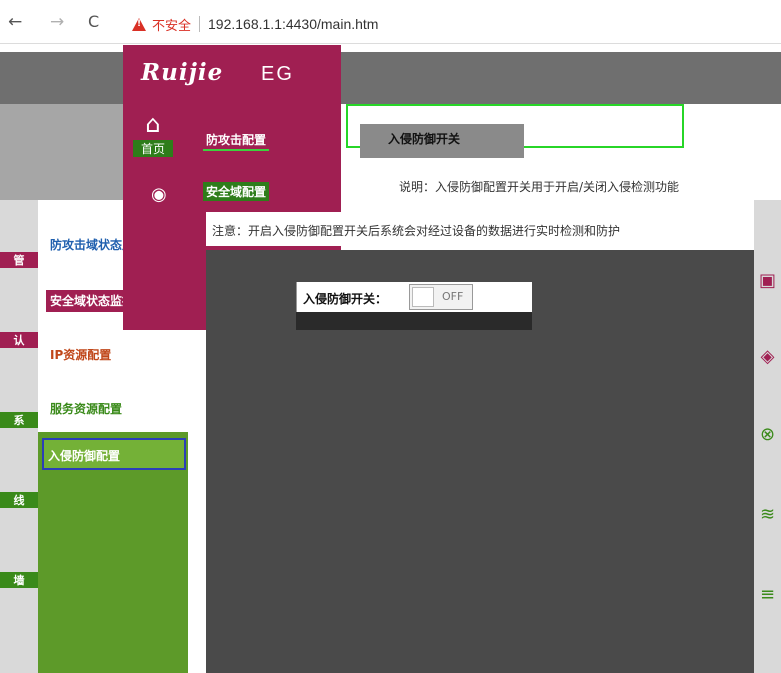 This screenshot has width=781, height=673. I want to click on warning-icon, so click(139, 24).